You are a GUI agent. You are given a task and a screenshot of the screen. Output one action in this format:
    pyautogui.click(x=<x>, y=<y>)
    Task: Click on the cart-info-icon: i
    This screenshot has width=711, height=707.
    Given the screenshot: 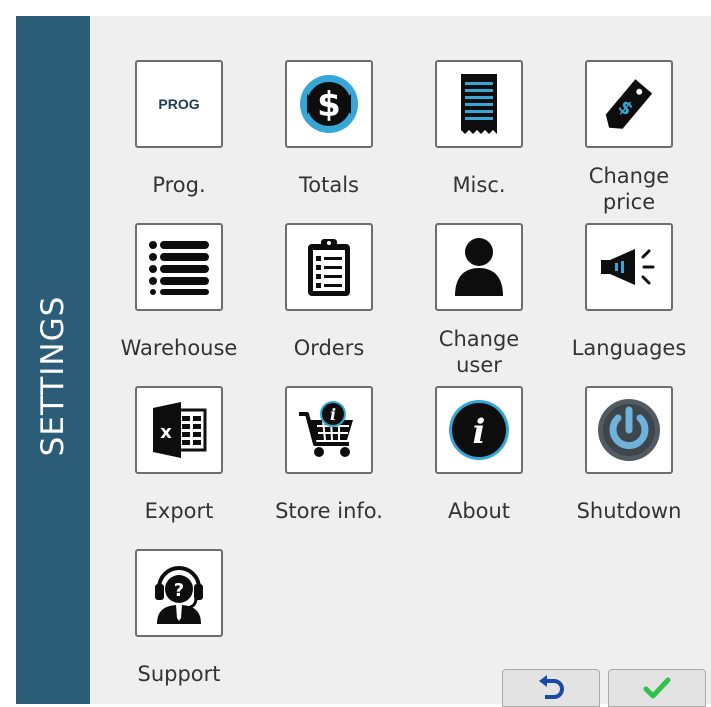 What is the action you would take?
    pyautogui.click(x=329, y=430)
    